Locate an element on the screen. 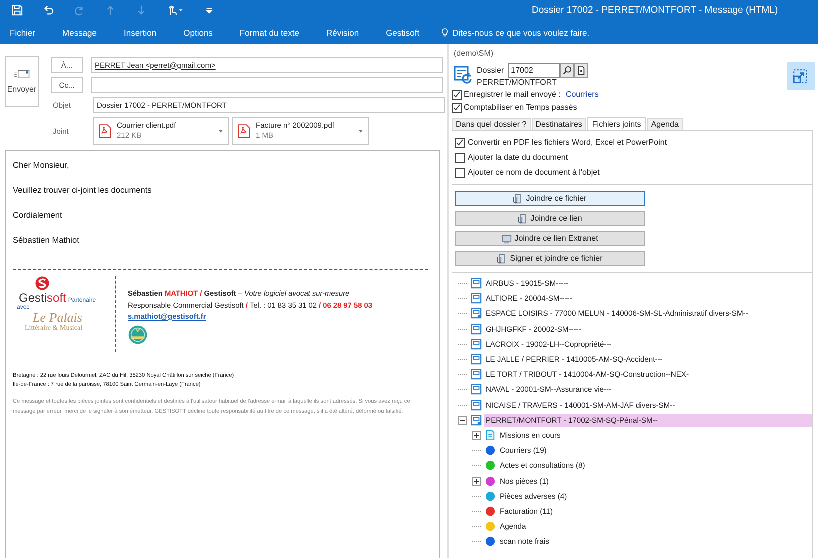 This screenshot has height=558, width=818. search-icon is located at coordinates (567, 70).